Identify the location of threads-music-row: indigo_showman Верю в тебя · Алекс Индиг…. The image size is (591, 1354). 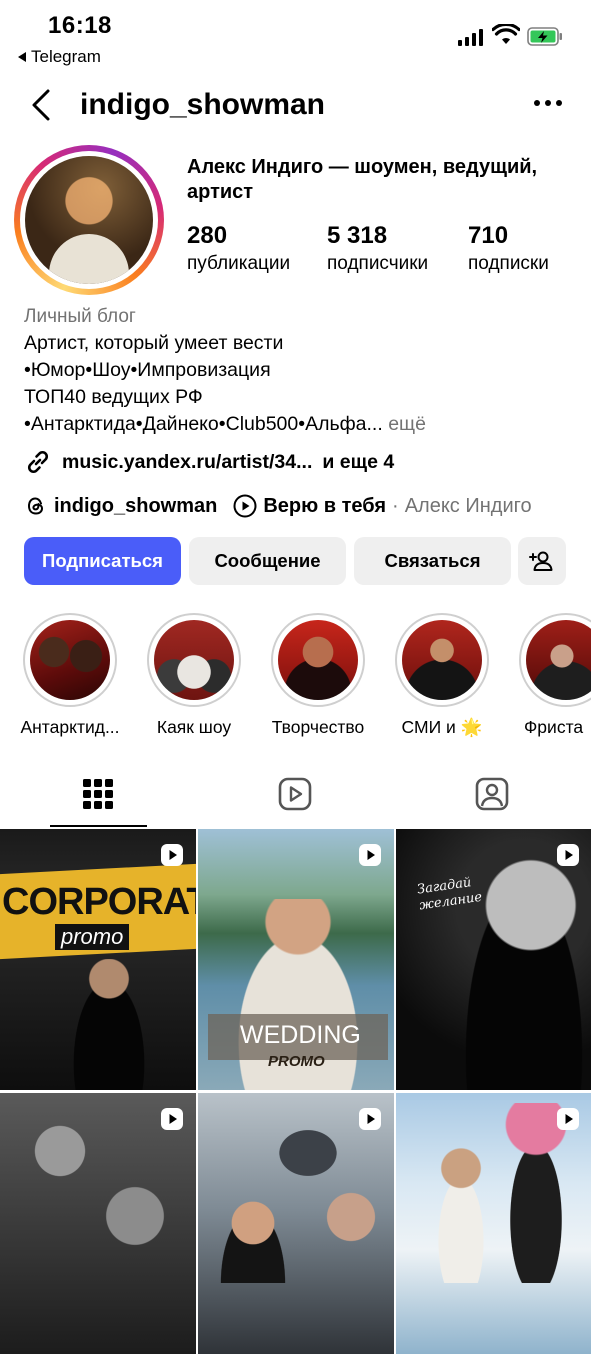
(278, 506).